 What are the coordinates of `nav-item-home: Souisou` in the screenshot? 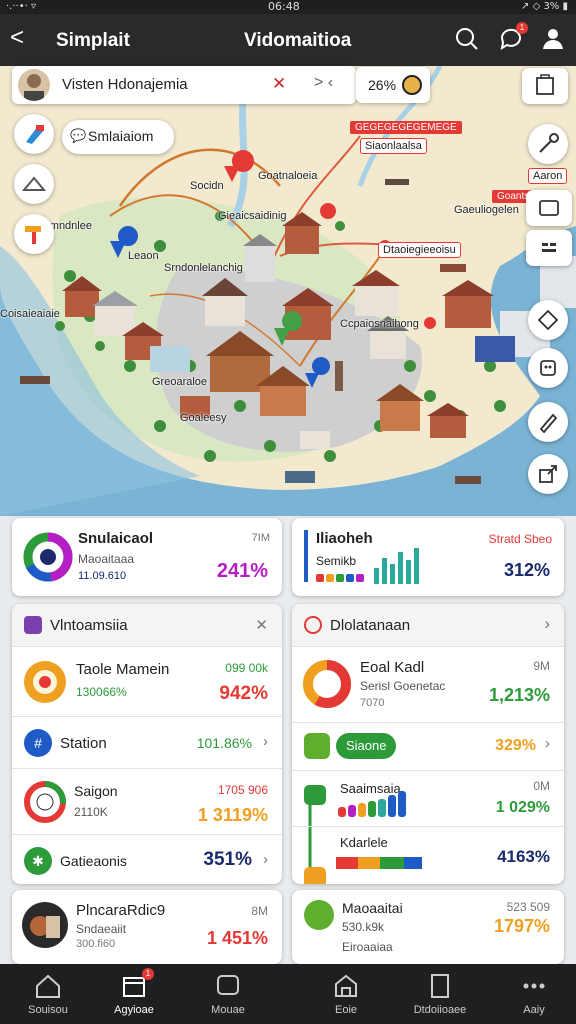 It's located at (48, 994).